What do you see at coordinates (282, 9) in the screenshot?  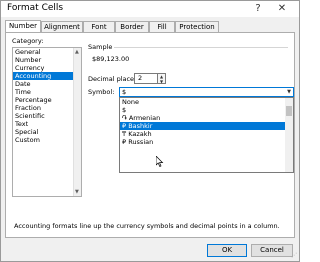 I see `close-button: ✕` at bounding box center [282, 9].